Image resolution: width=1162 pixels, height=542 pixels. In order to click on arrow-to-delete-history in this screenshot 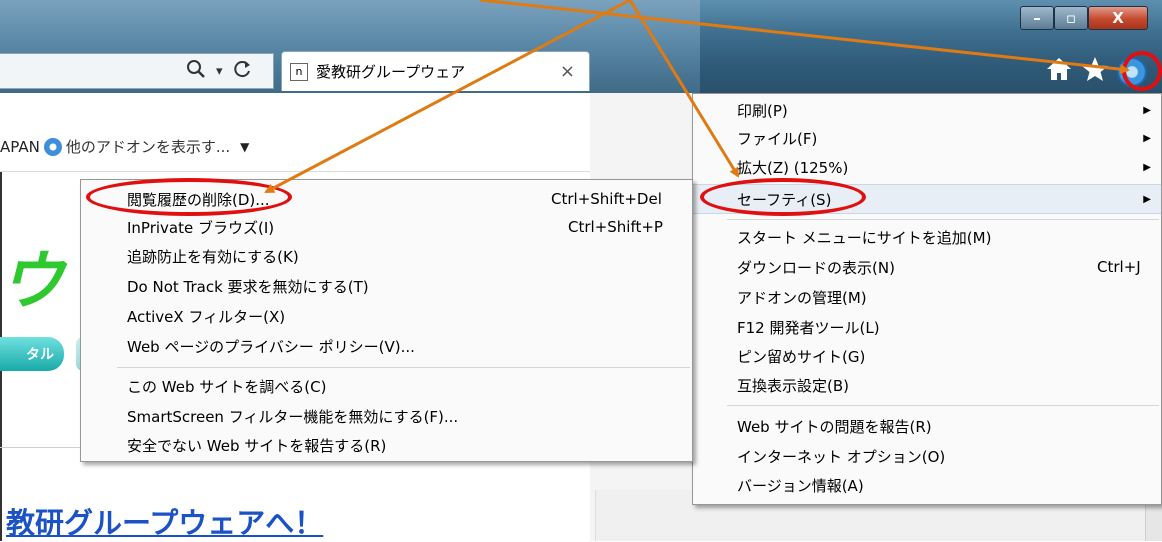, I will do `click(447, 97)`.